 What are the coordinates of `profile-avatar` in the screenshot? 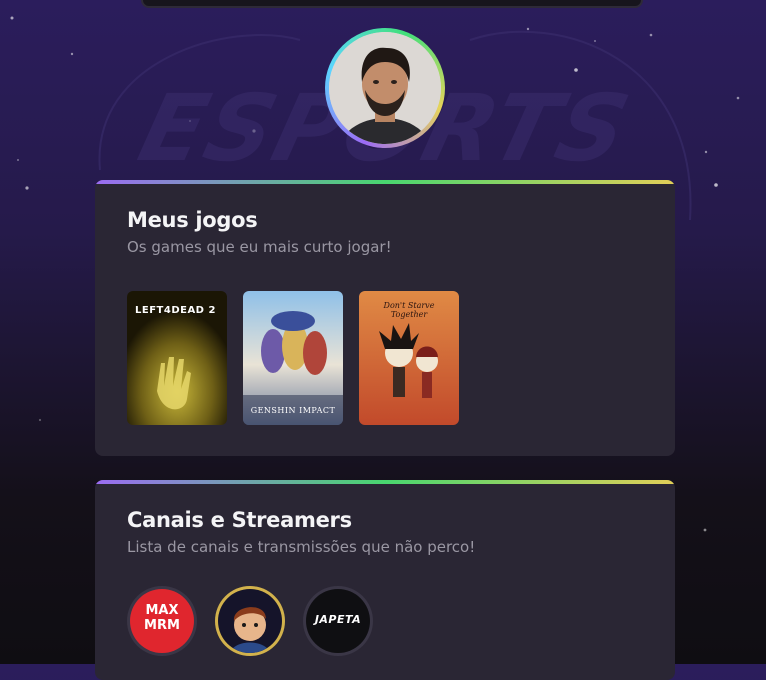 It's located at (385, 88).